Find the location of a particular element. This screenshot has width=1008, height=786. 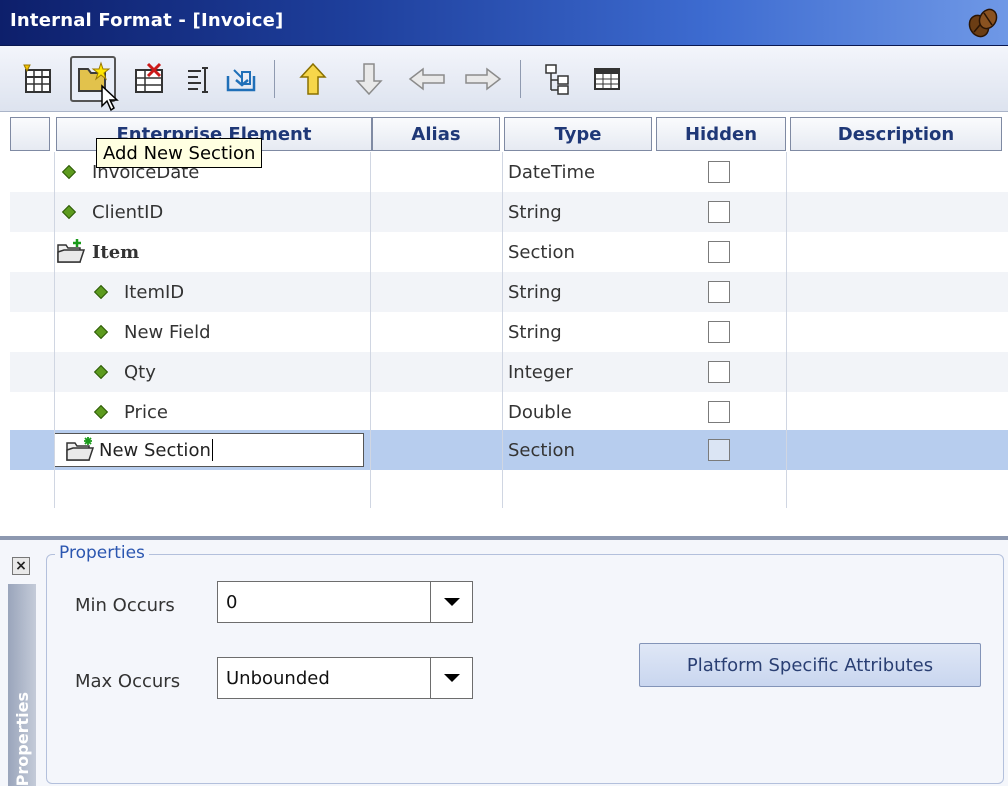

move-right-button is located at coordinates (483, 79).